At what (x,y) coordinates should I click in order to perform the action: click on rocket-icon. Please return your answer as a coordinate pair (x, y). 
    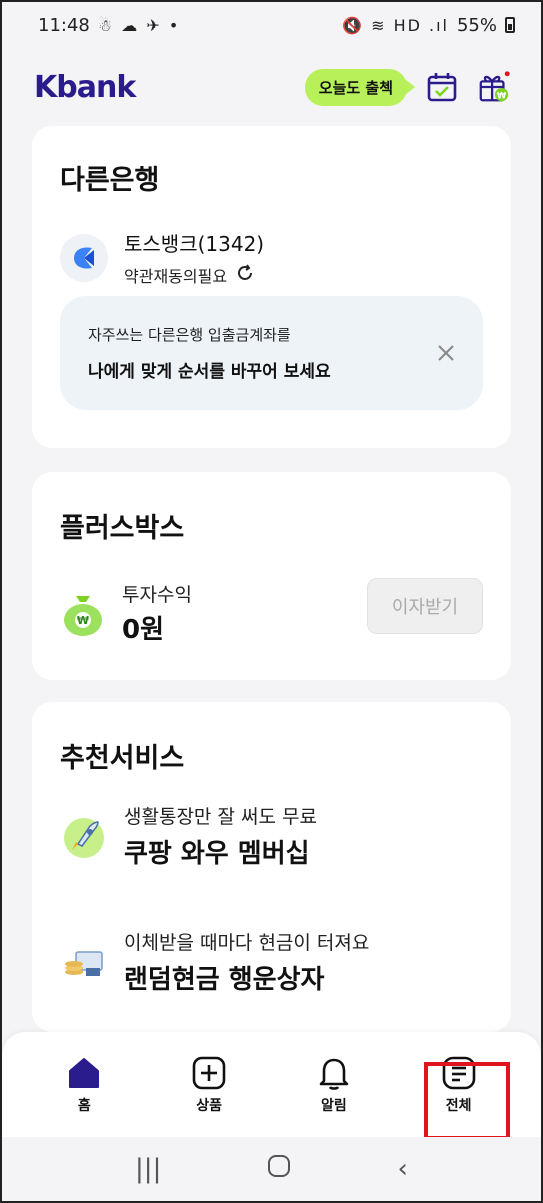
    Looking at the image, I should click on (84, 836).